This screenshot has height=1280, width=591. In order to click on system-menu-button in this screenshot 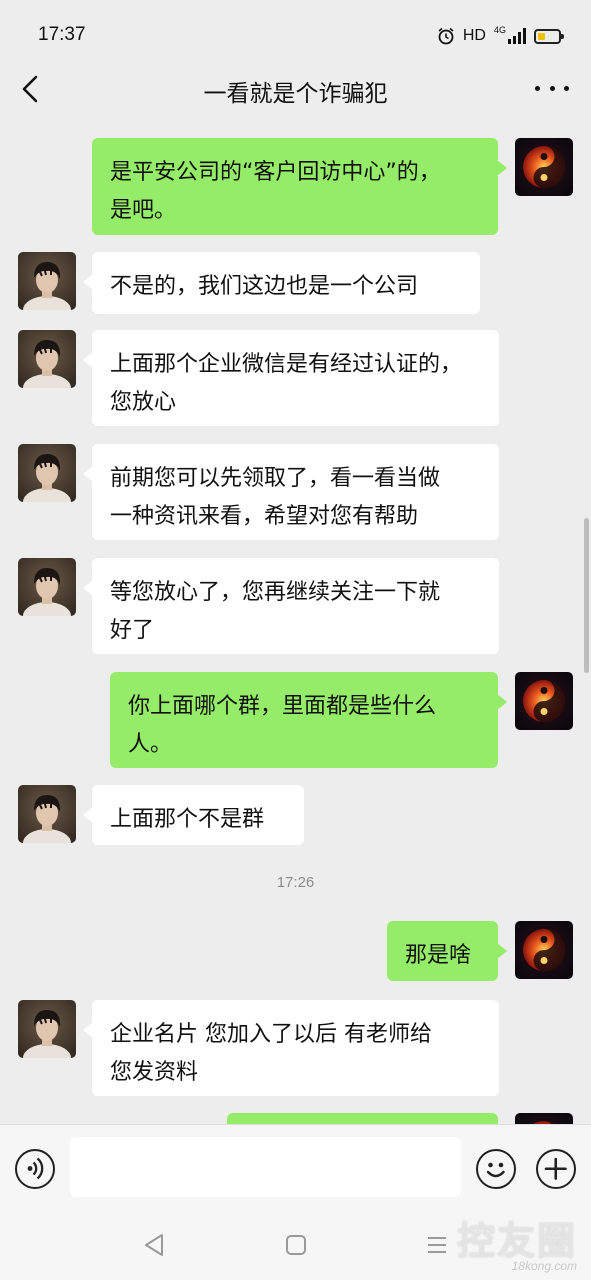, I will do `click(437, 1245)`.